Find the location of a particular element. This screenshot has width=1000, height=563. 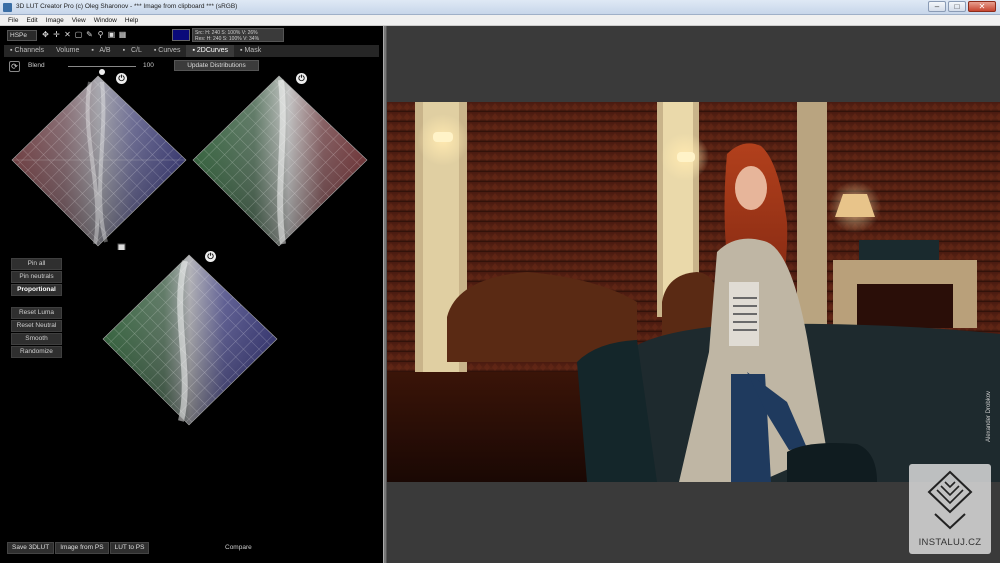

reset-neutral-button: Reset Neutral is located at coordinates (36, 326).